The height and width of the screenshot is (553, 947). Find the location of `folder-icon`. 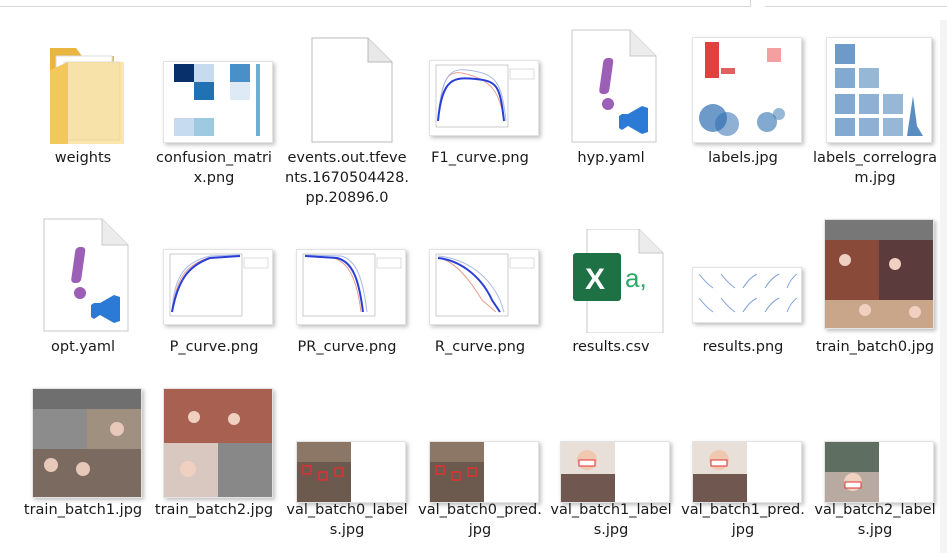

folder-icon is located at coordinates (87, 90).